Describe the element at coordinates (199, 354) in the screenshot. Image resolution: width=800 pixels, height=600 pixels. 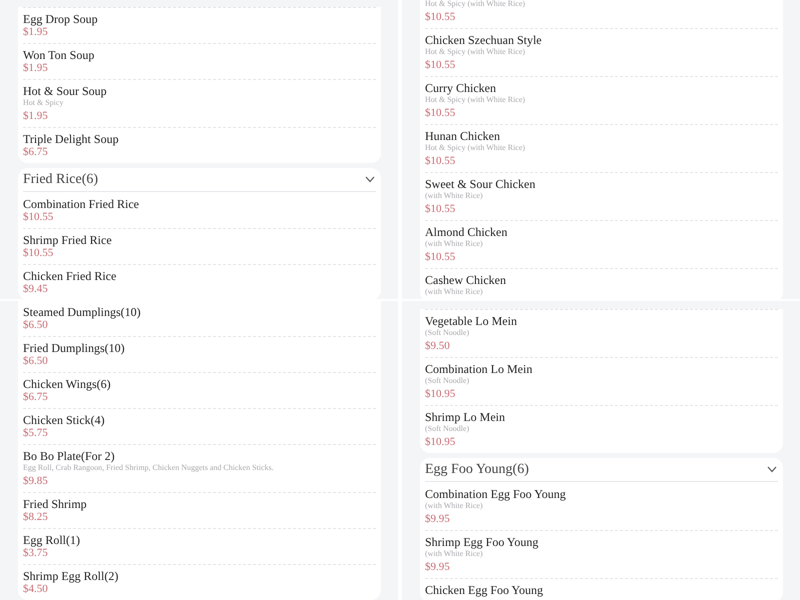
I see `menu-item: Fried Dumplings(10) $6.50` at that location.